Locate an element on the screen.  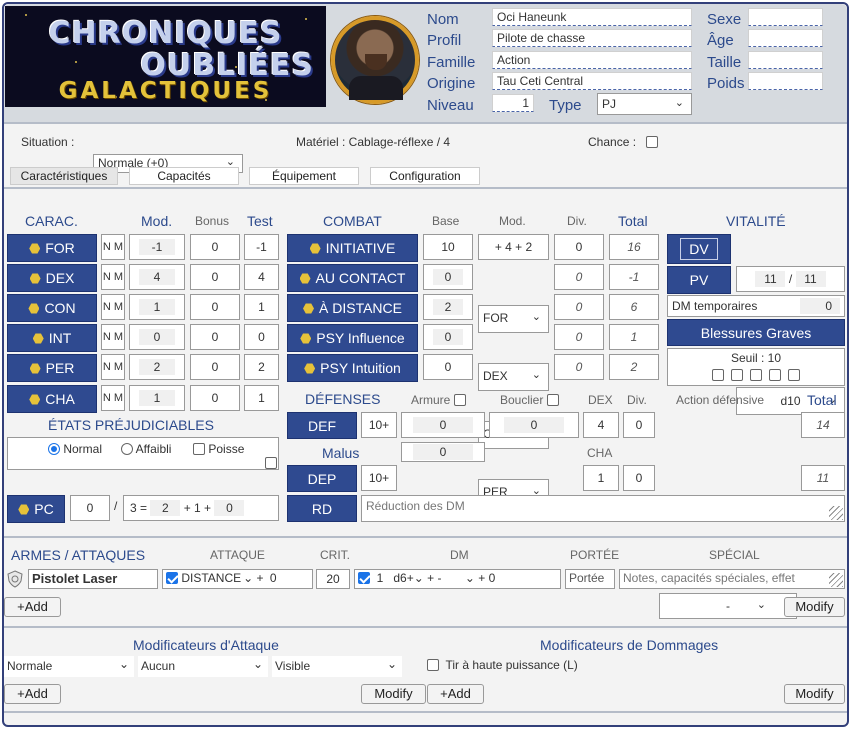
def-armure: 0 is located at coordinates (443, 425).